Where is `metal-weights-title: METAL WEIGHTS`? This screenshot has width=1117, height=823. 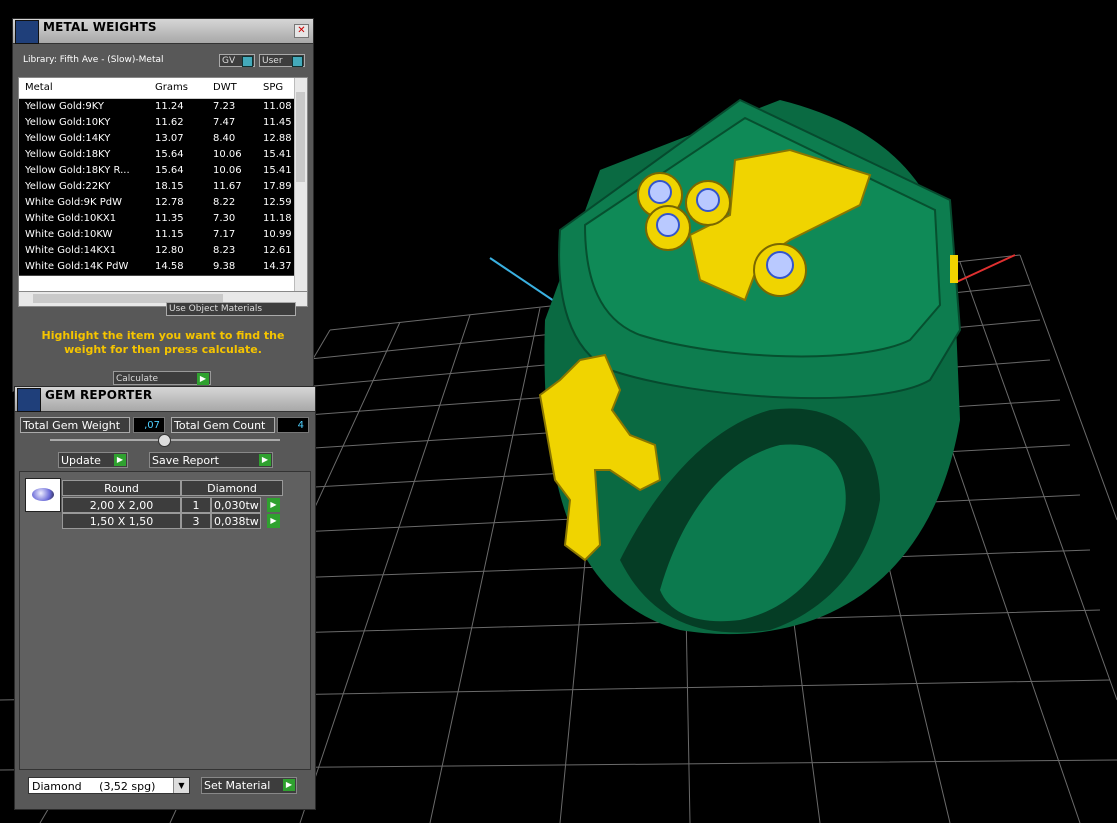 metal-weights-title: METAL WEIGHTS is located at coordinates (100, 27).